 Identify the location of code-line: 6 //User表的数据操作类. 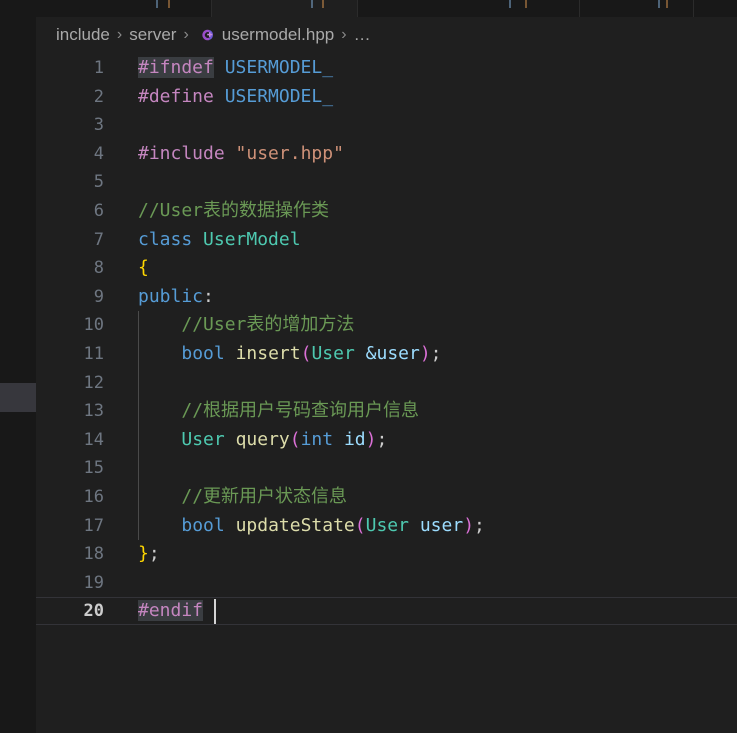
(386, 211).